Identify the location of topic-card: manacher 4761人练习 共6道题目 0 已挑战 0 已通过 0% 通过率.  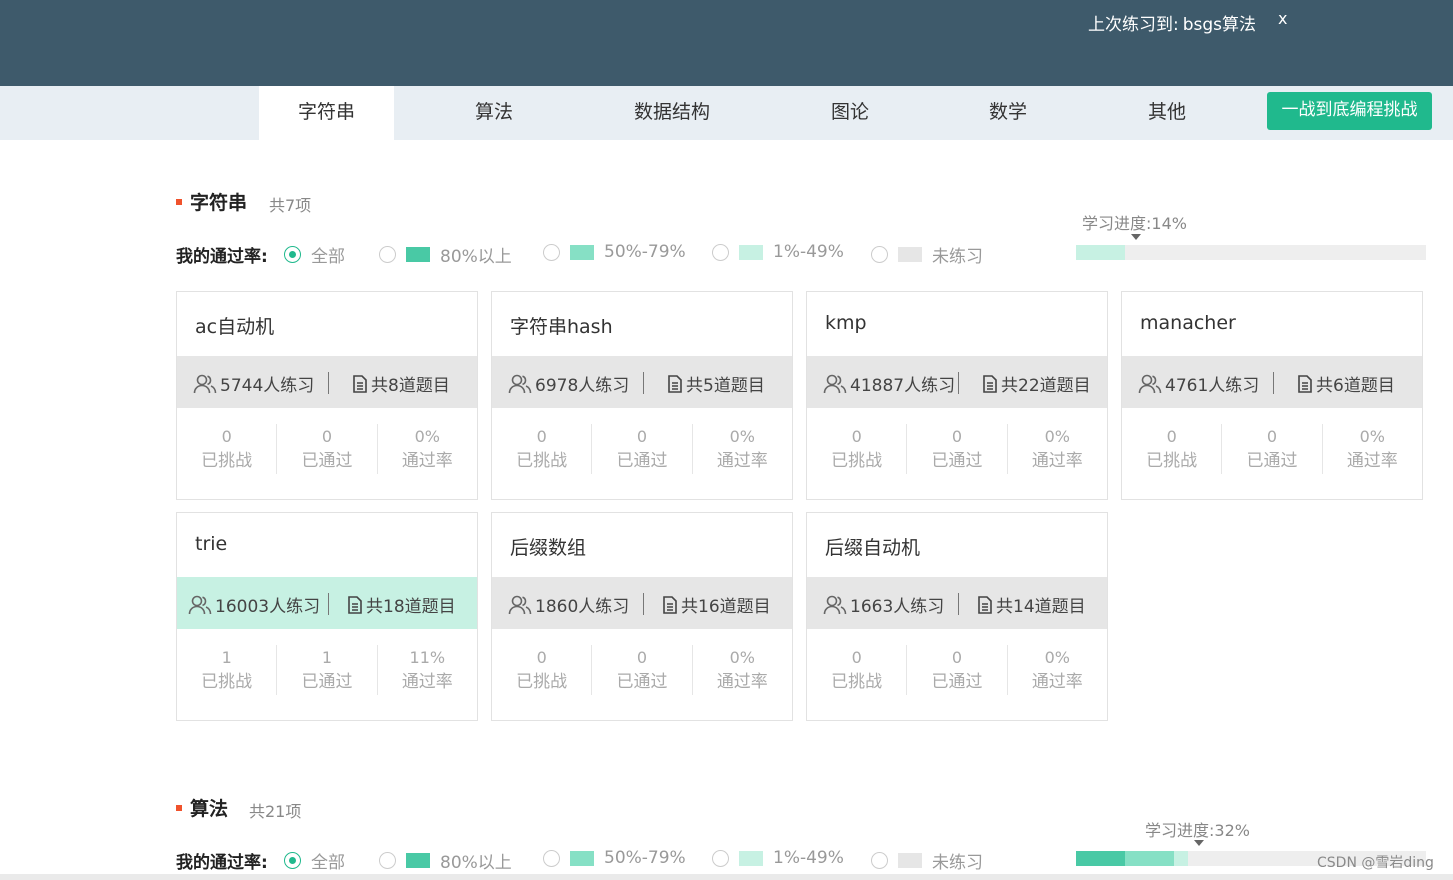
(1272, 395).